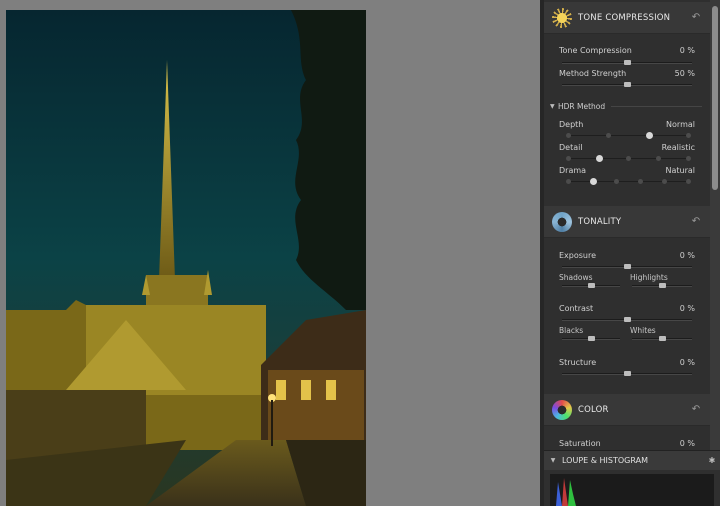 Image resolution: width=720 pixels, height=506 pixels. I want to click on structure-row: Structure 0 %, so click(627, 364).